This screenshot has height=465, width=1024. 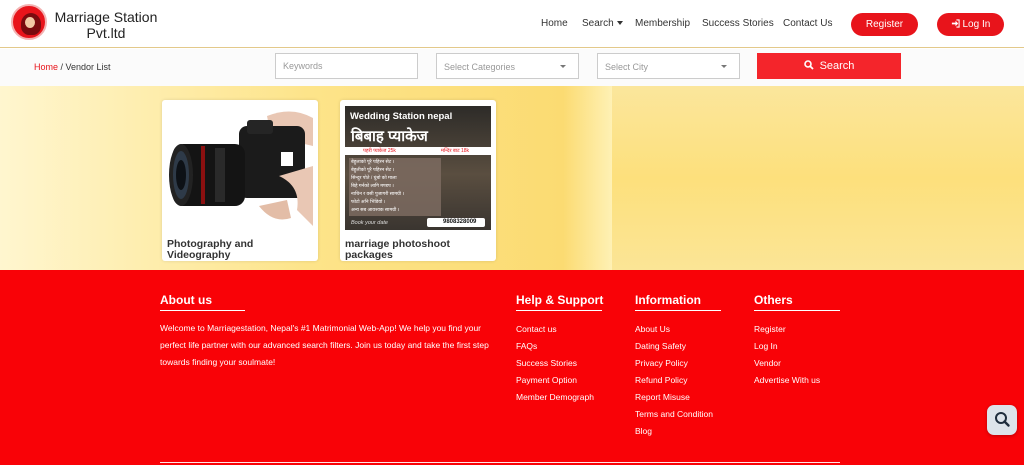 What do you see at coordinates (420, 250) in the screenshot?
I see `vendor-card-title: marriage photoshoot packages` at bounding box center [420, 250].